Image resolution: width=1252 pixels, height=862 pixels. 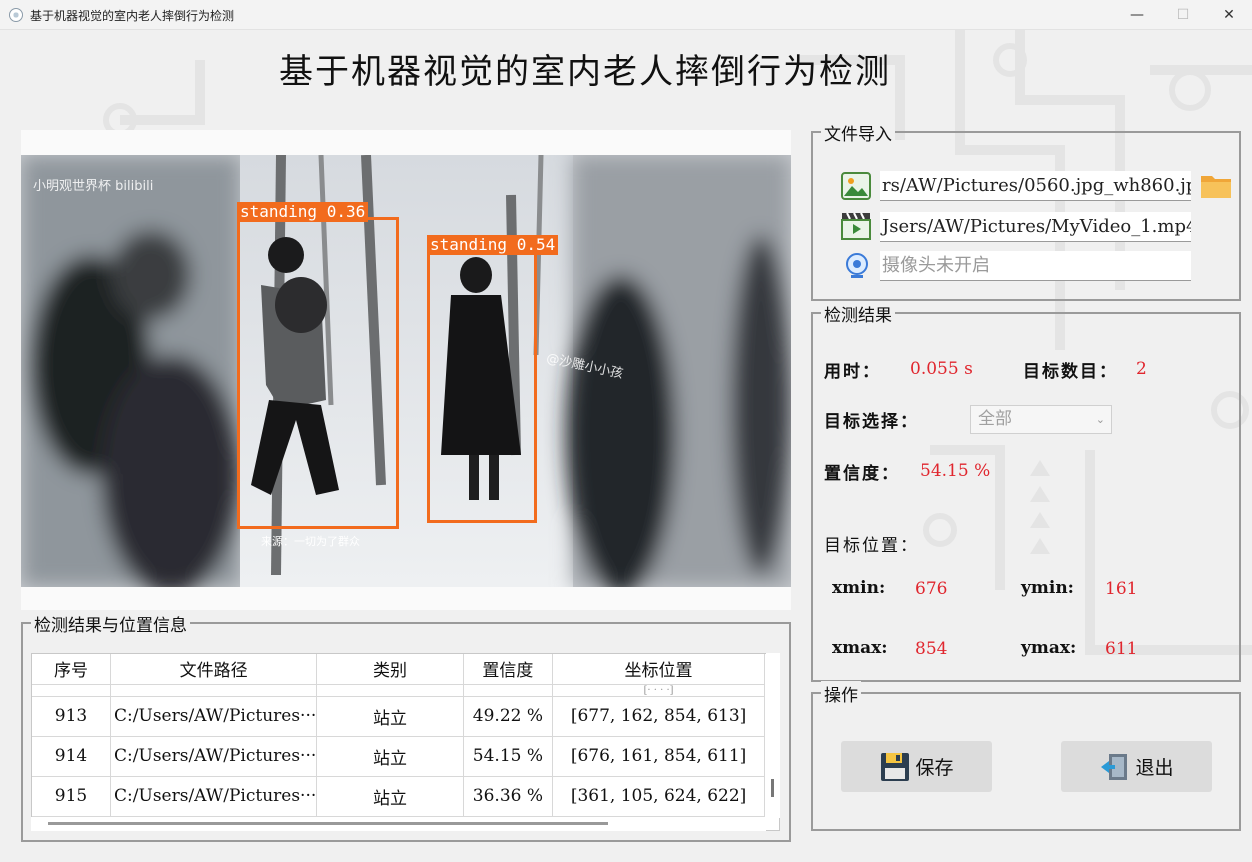 I want to click on table-title: 检测结果与位置信息, so click(x=110, y=623).